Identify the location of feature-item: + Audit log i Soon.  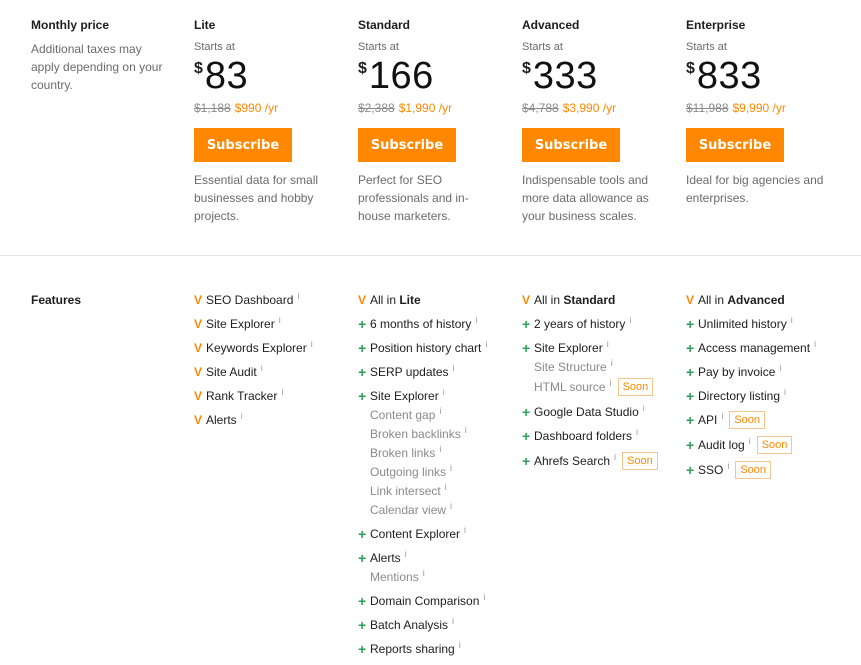
(751, 445).